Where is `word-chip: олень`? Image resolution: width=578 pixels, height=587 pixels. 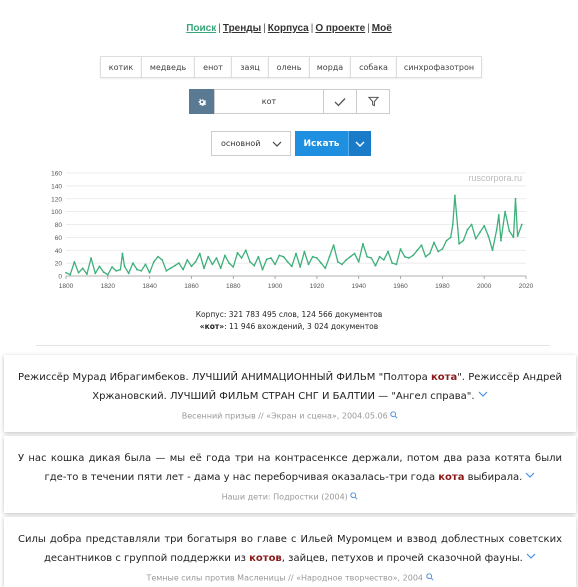 word-chip: олень is located at coordinates (289, 67).